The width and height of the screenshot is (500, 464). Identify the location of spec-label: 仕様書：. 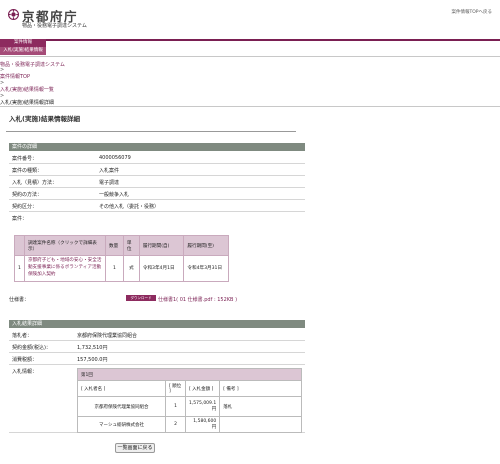
(19, 300).